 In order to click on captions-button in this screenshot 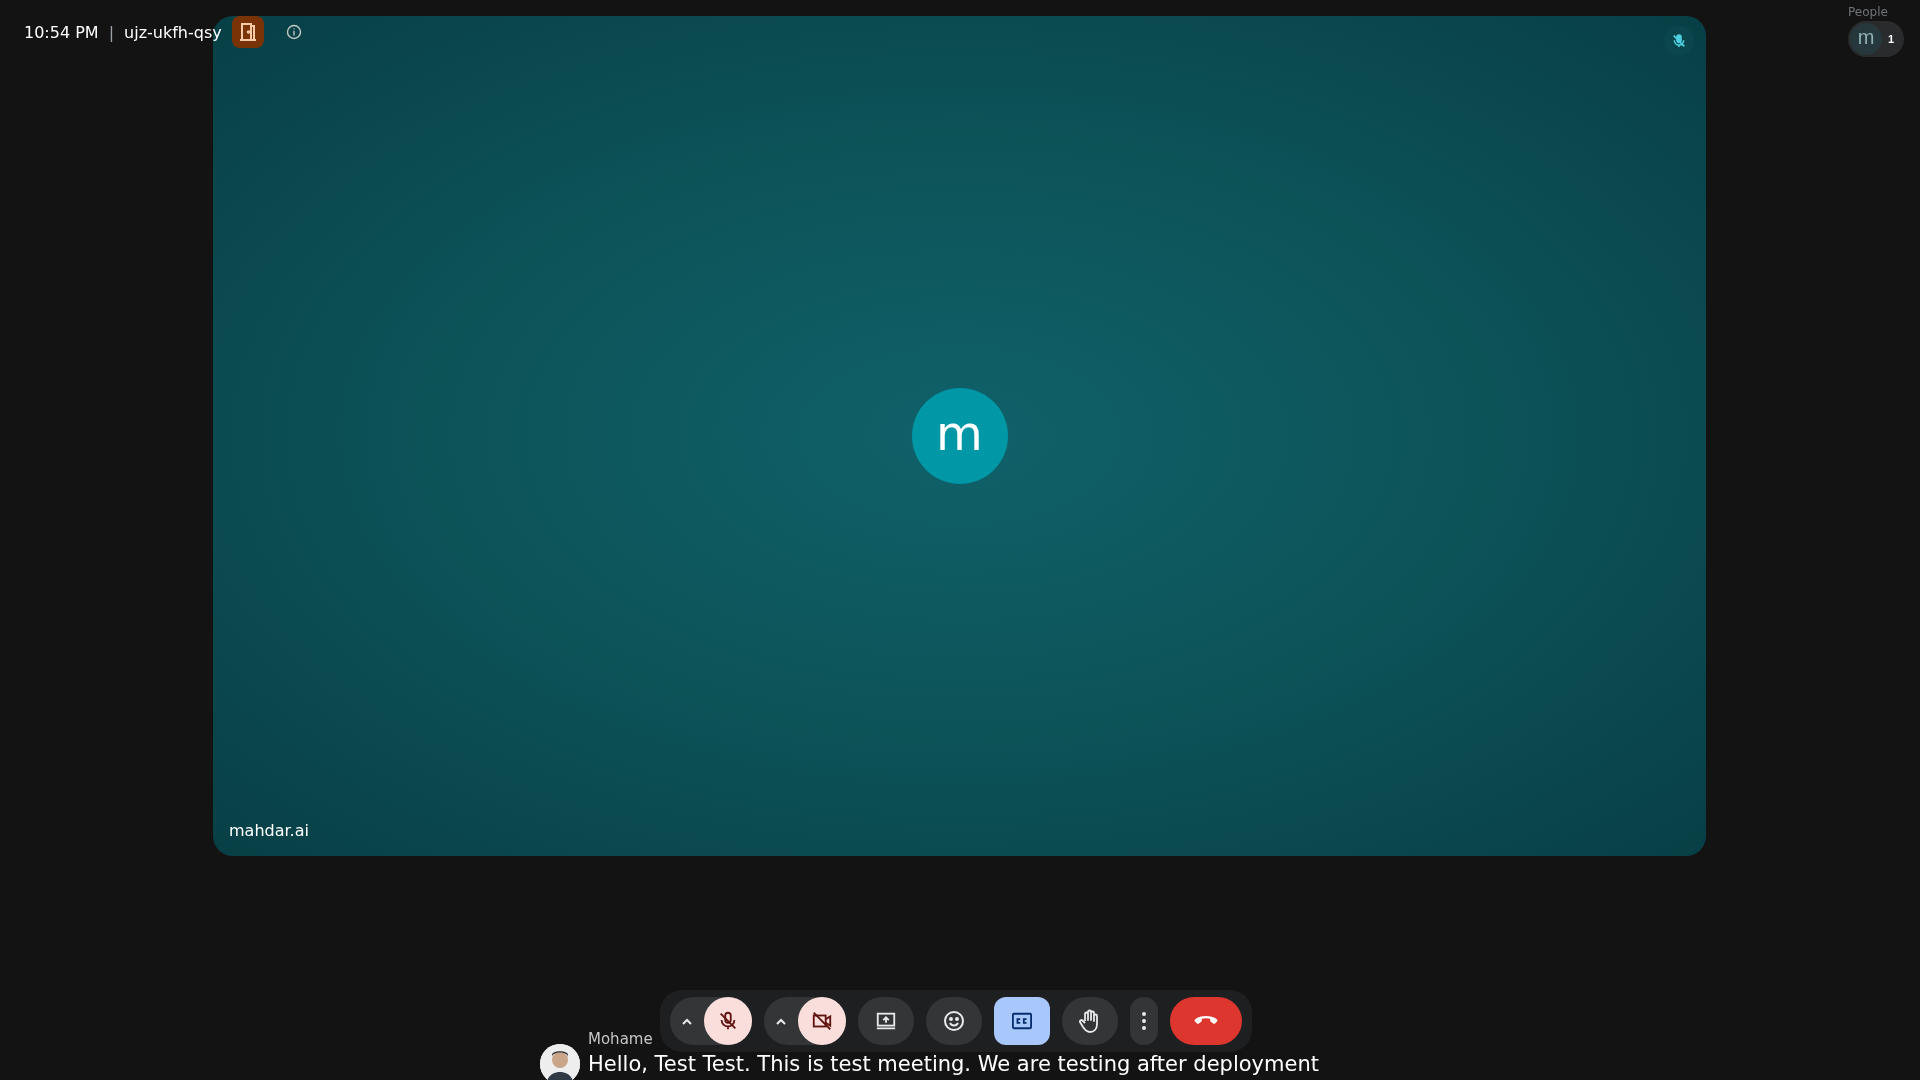, I will do `click(1022, 1021)`.